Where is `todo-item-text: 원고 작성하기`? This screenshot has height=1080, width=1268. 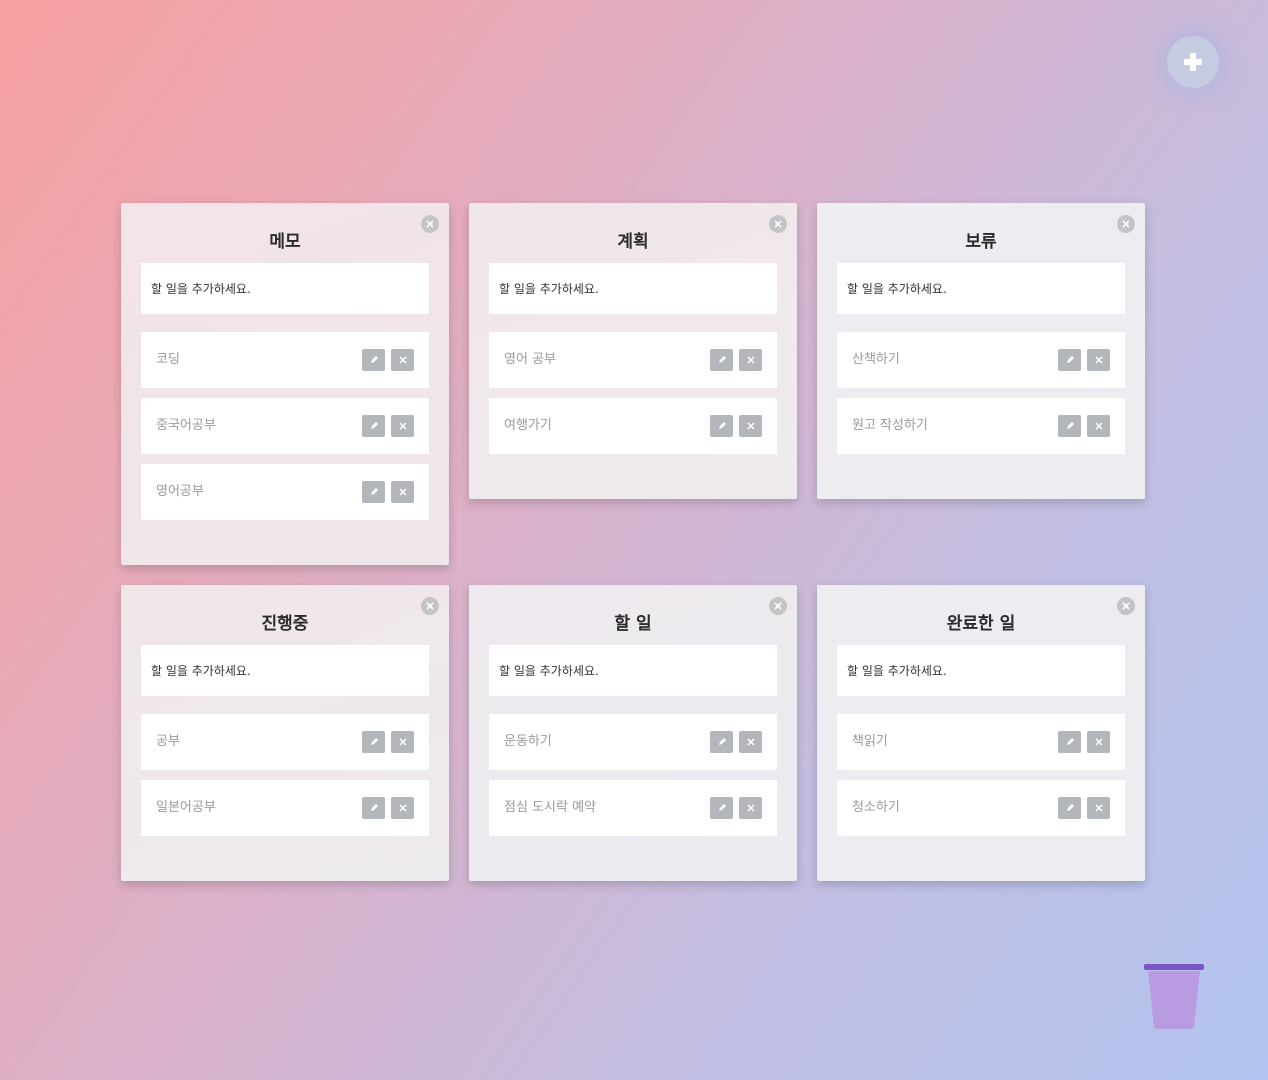 todo-item-text: 원고 작성하기 is located at coordinates (890, 425).